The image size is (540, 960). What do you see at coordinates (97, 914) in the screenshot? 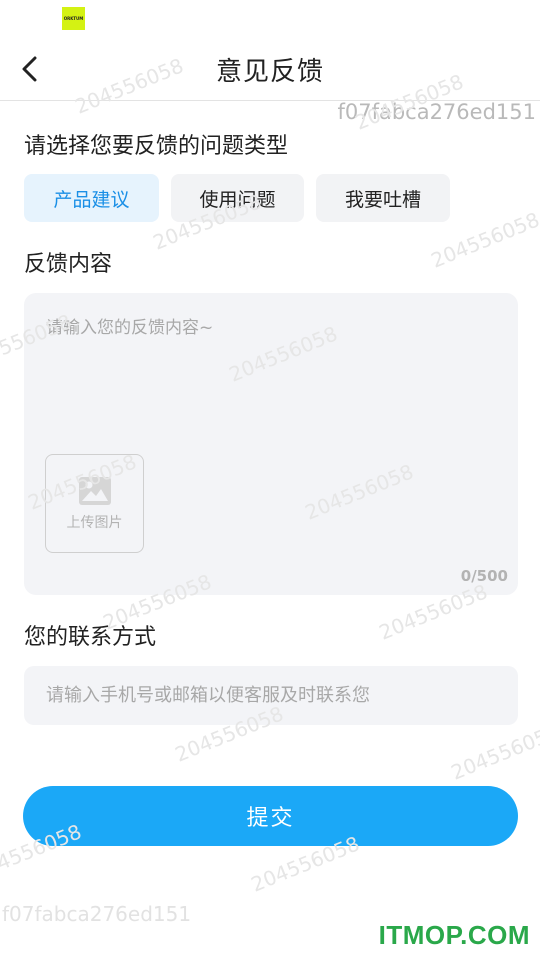
I see `device-id-watermark-bottom: f07fabca276ed151` at bounding box center [97, 914].